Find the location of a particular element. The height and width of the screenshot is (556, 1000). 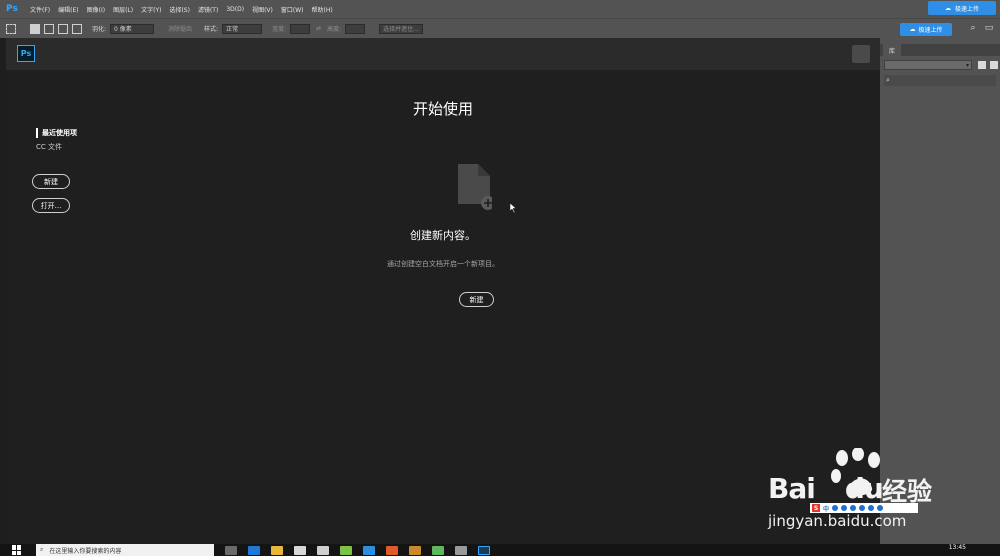

menu-type: 文字(Y) is located at coordinates (151, 9).